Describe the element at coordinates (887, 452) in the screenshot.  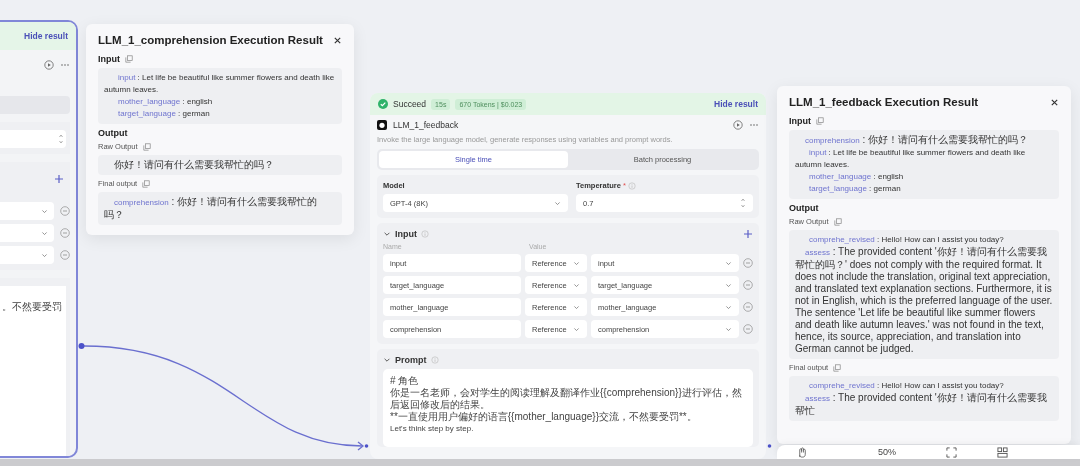
I see `zoom-level: 50%` at that location.